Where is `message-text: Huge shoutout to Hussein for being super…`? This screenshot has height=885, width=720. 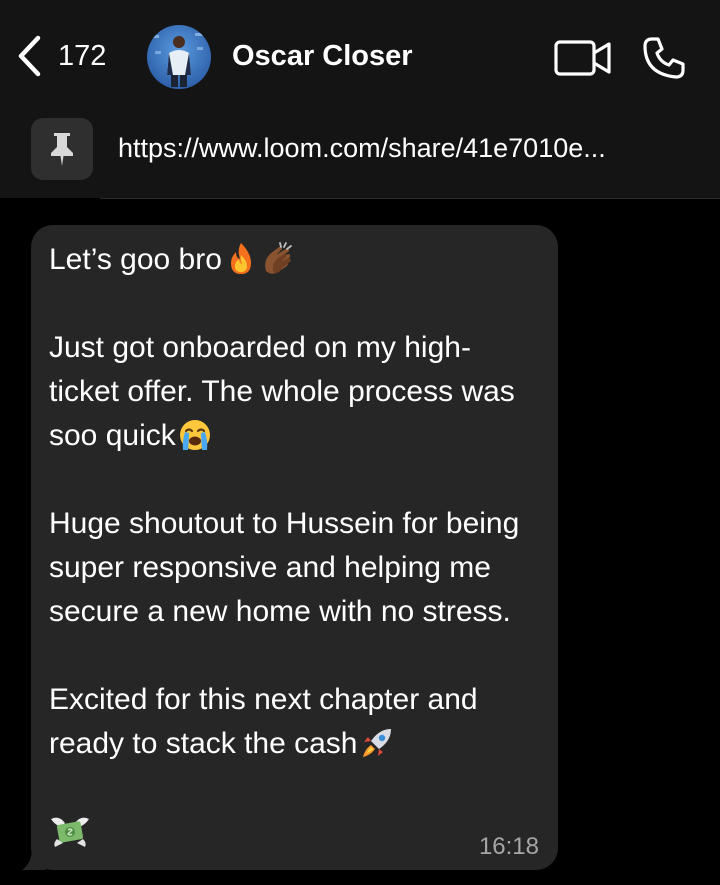 message-text: Huge shoutout to Hussein for being super… is located at coordinates (284, 567).